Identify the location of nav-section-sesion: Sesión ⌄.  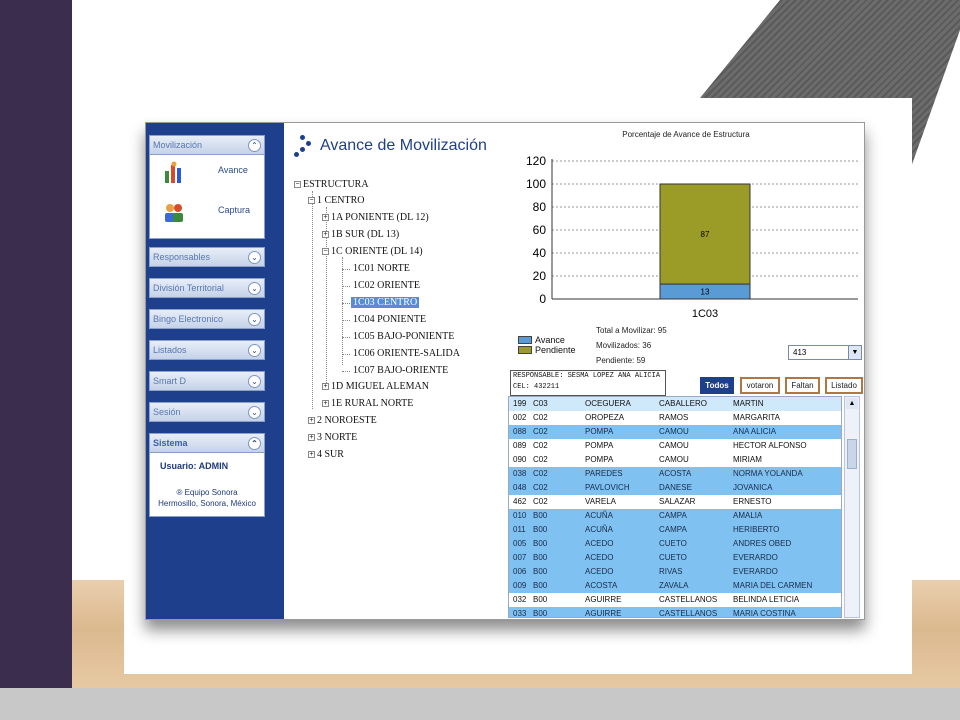
(207, 412).